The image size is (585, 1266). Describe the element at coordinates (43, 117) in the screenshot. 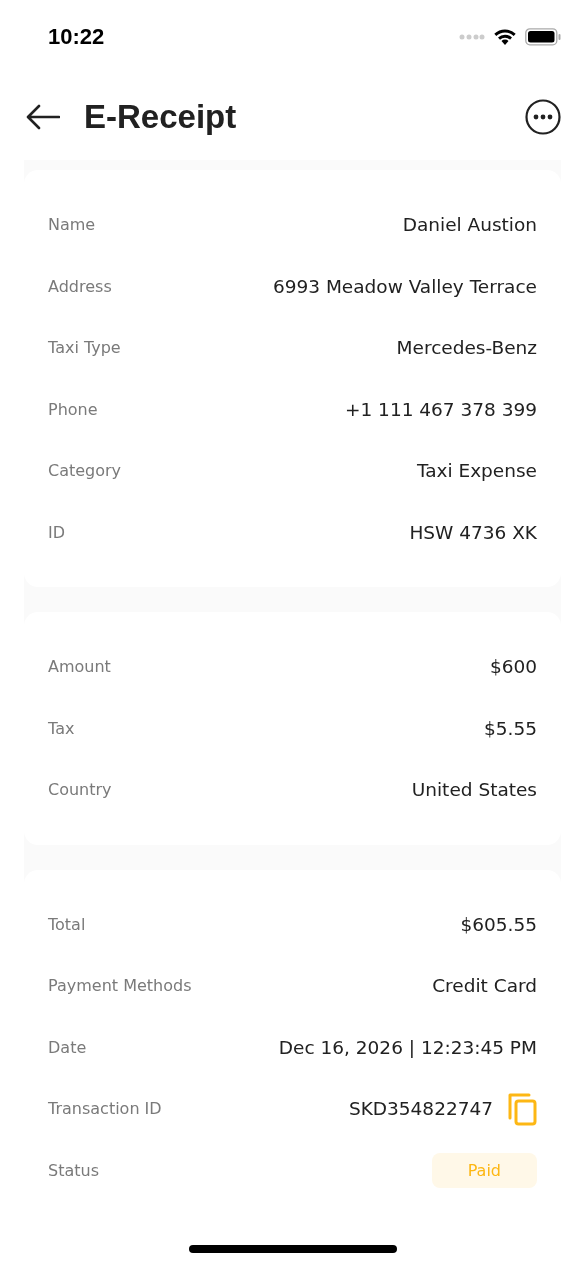

I see `back-arrow-icon` at that location.